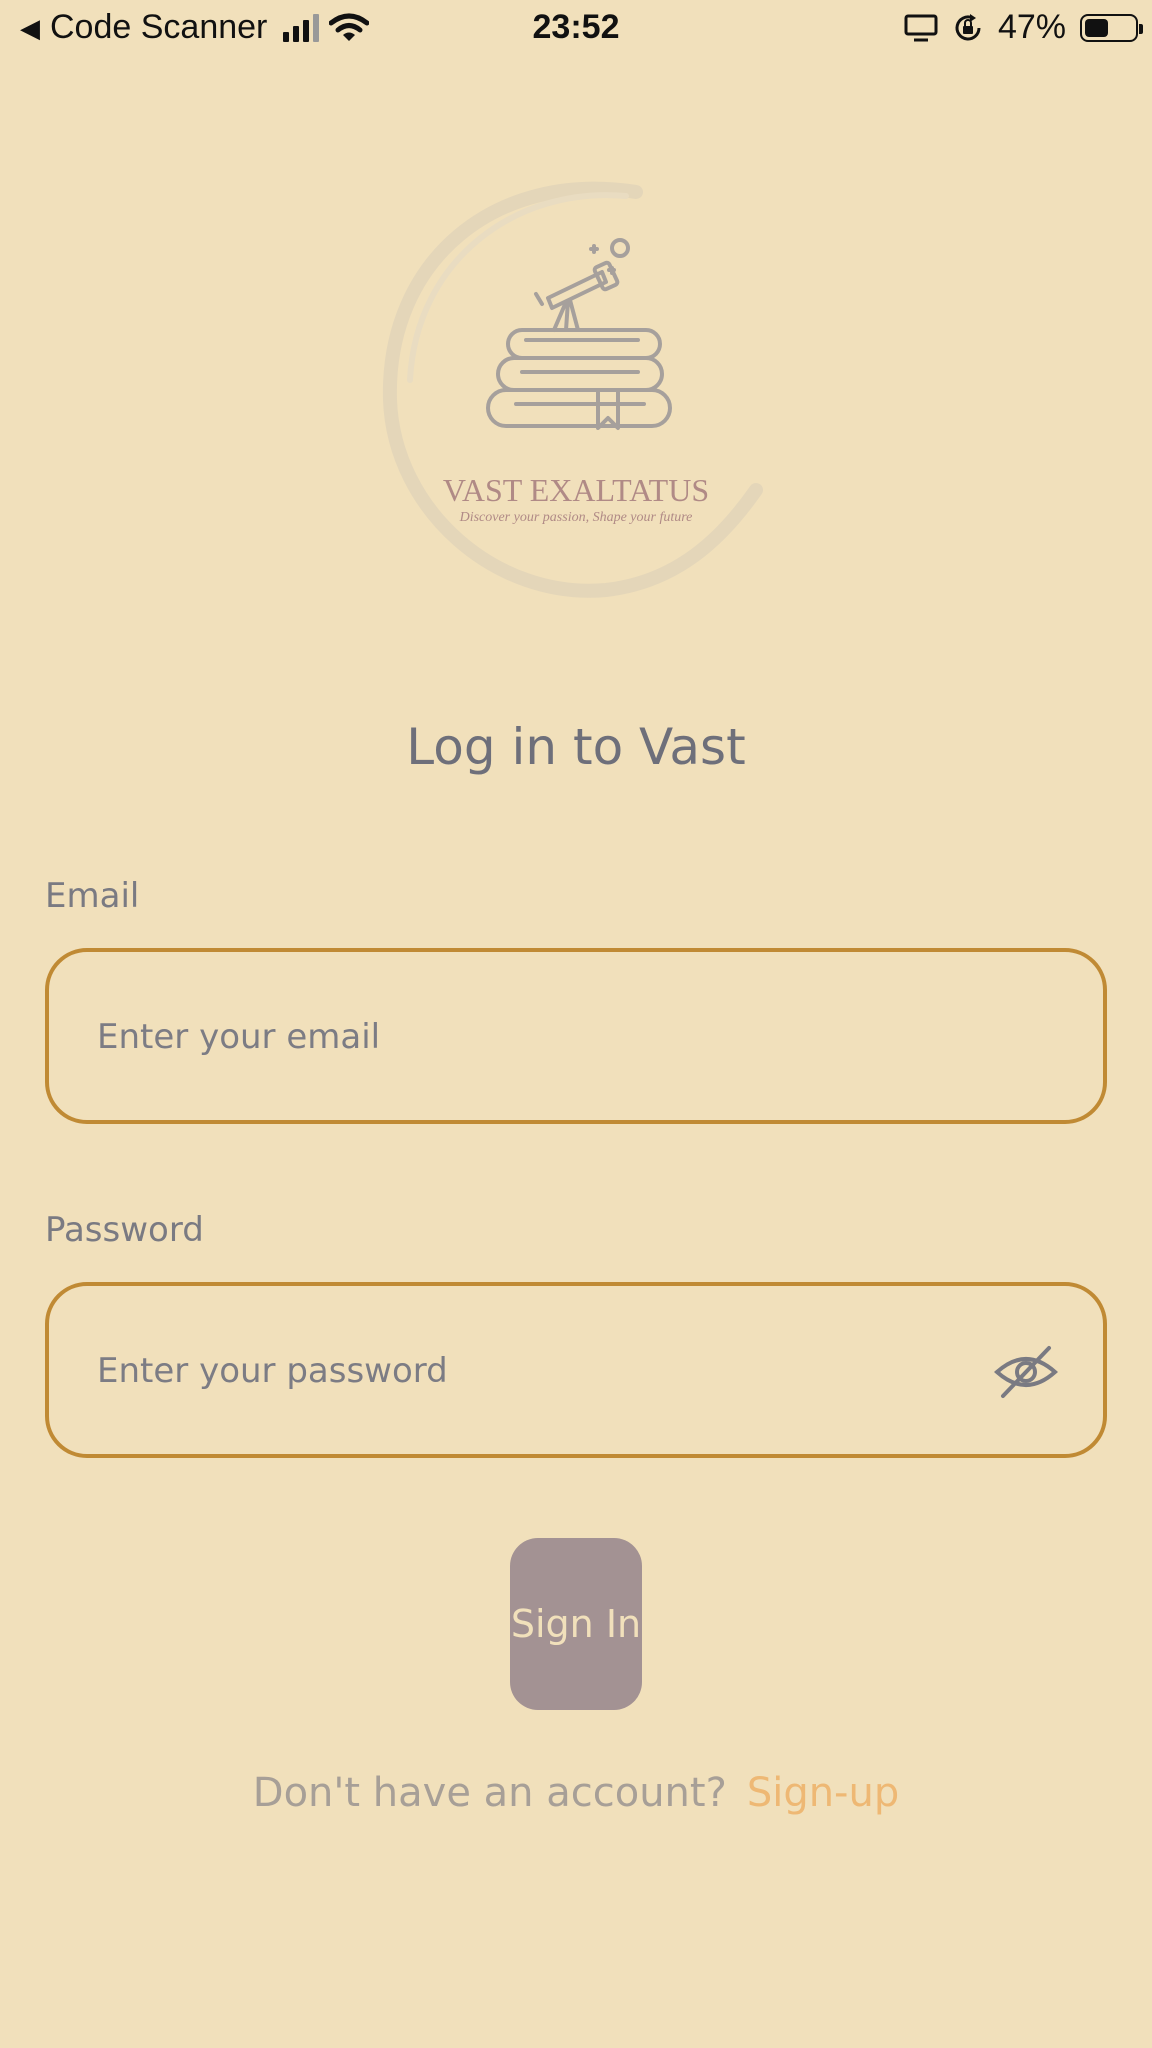 This screenshot has width=1152, height=2048. What do you see at coordinates (576, 29) in the screenshot?
I see `status-bar: ◀ Code Scanner 23:52 47%` at bounding box center [576, 29].